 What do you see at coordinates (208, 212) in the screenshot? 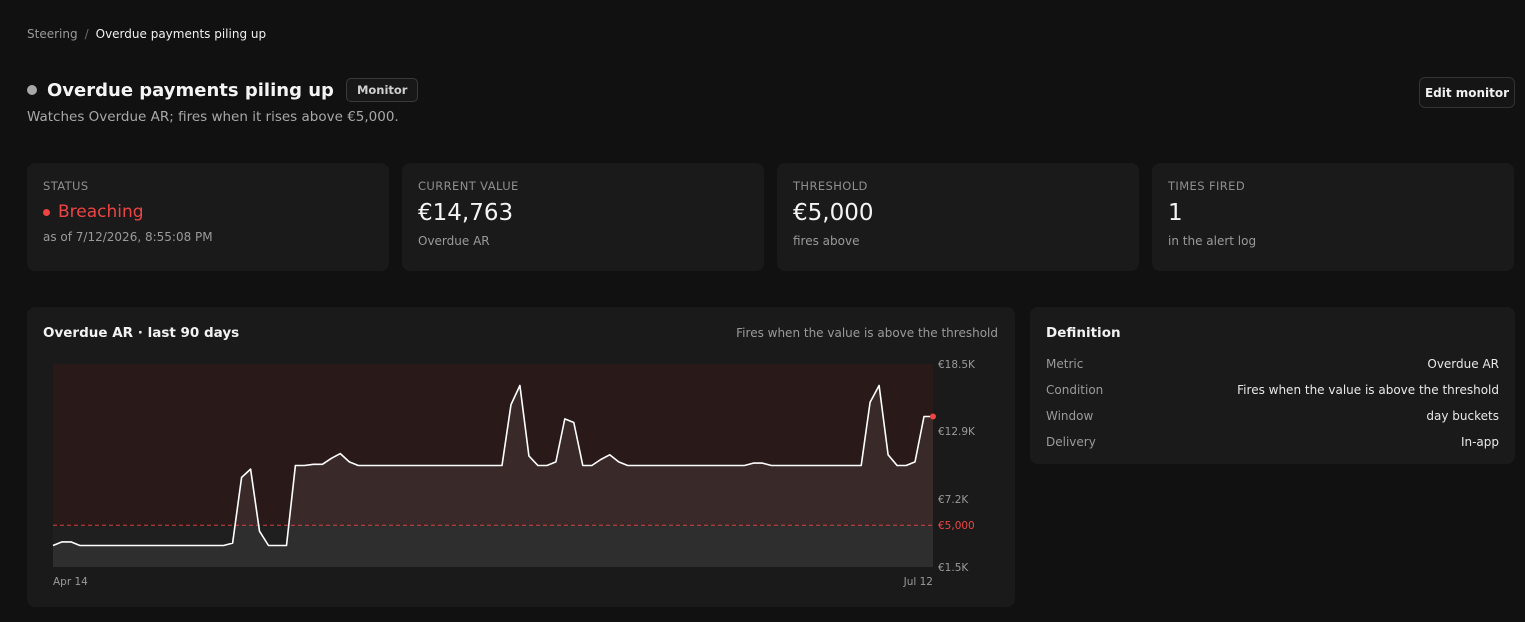
I see `status-value: Breaching` at bounding box center [208, 212].